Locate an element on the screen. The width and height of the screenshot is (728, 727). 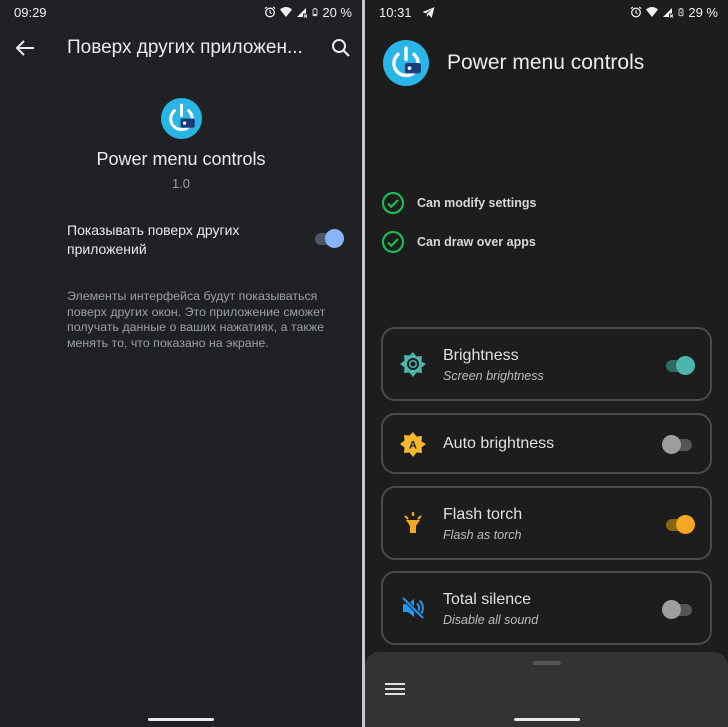
overlay-permission-toggle is located at coordinates (329, 238).